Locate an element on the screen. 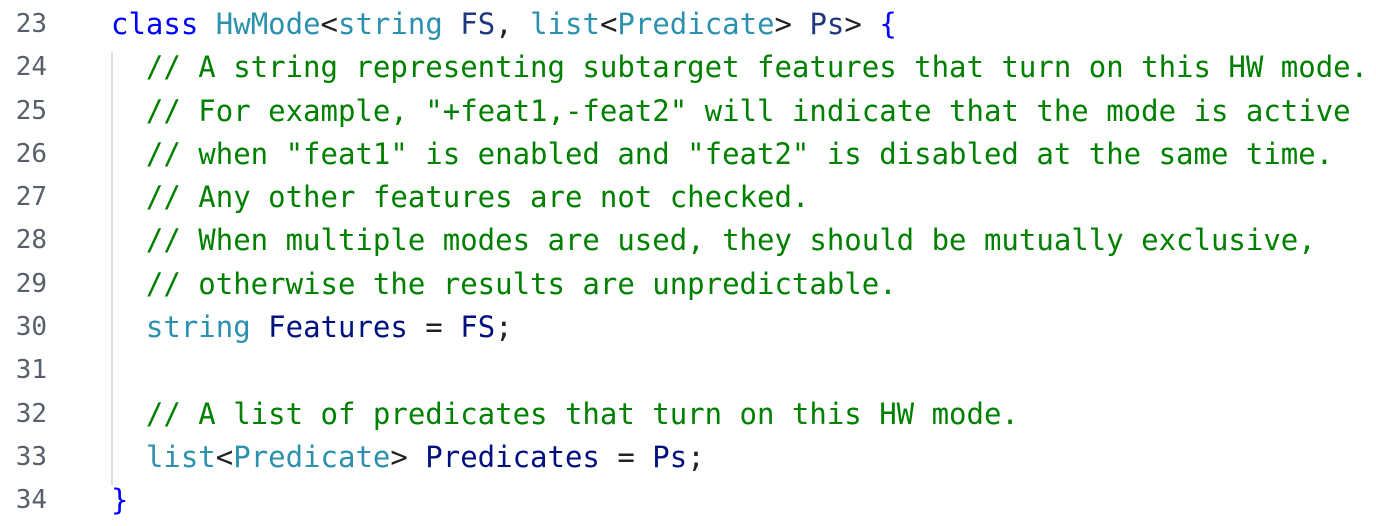  line-number: 28 is located at coordinates (31, 240).